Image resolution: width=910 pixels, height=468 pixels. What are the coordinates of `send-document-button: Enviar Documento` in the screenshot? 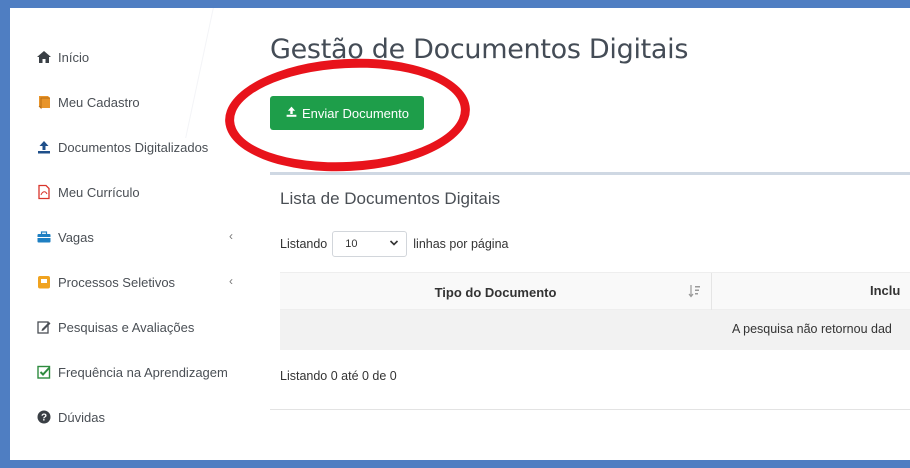 It's located at (347, 113).